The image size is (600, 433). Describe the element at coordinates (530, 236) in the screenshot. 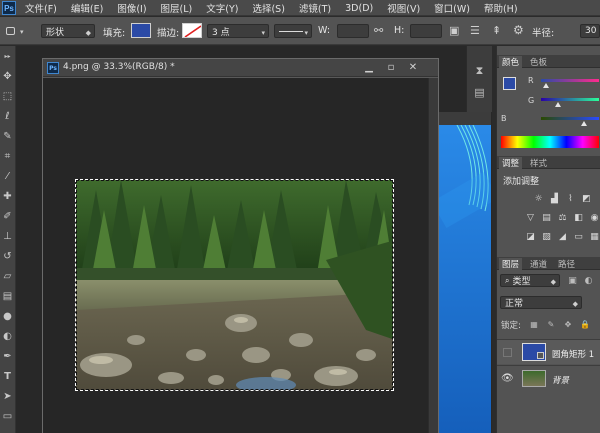

I see `invert-icon: ◪` at that location.